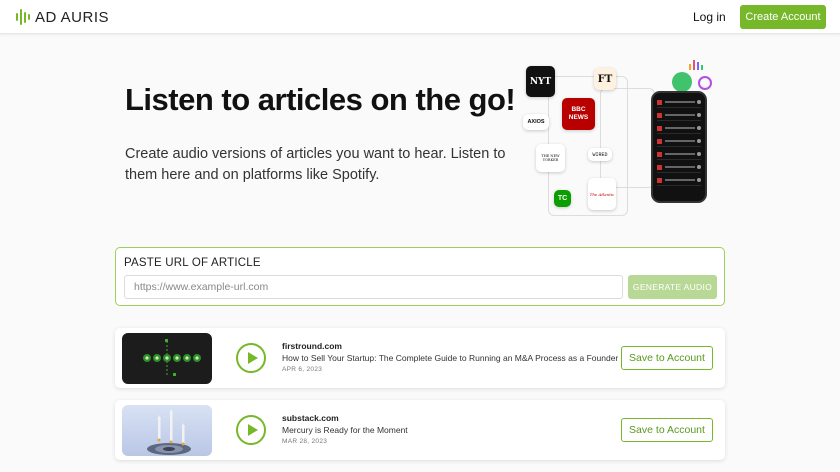  I want to click on generate-audio-button: GENERATE AUDIO, so click(672, 287).